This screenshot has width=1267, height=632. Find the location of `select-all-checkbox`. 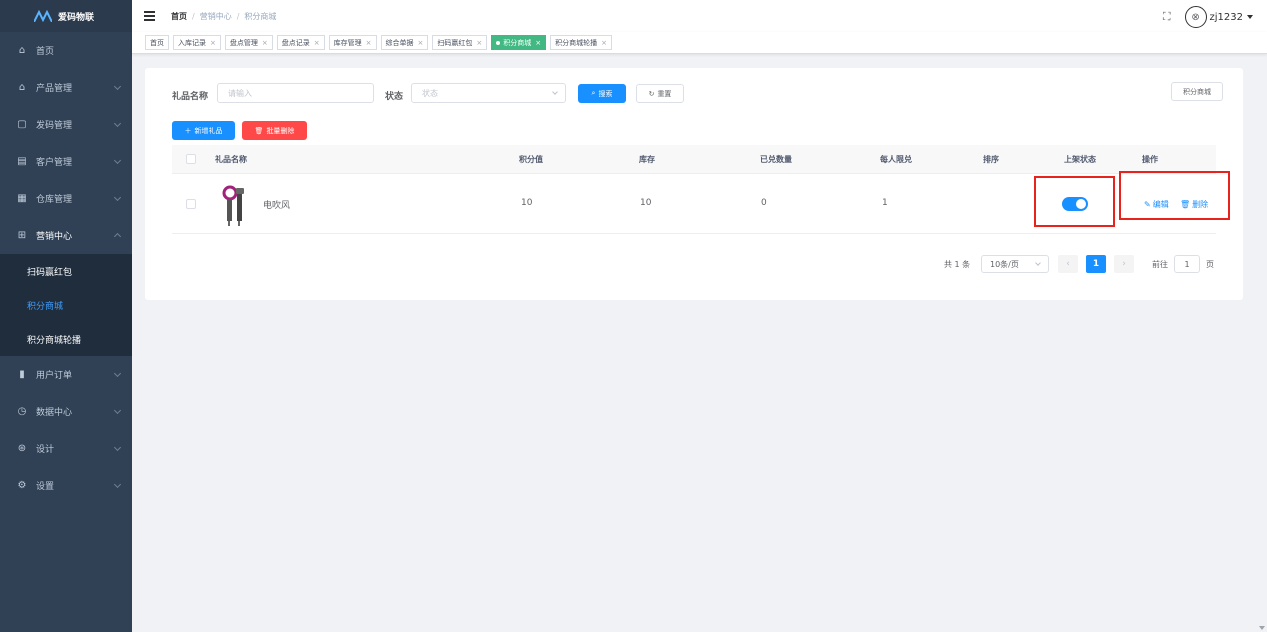

select-all-checkbox is located at coordinates (191, 159).